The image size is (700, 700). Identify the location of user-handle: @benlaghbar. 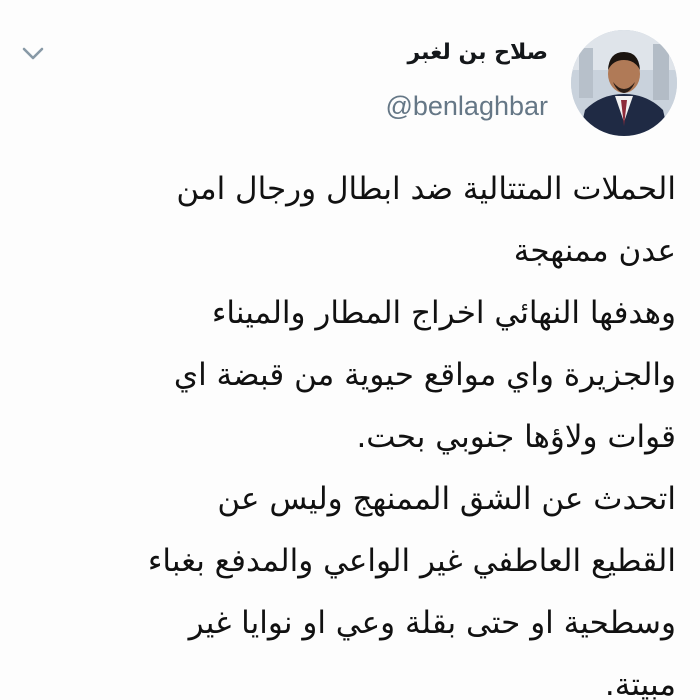
(466, 106).